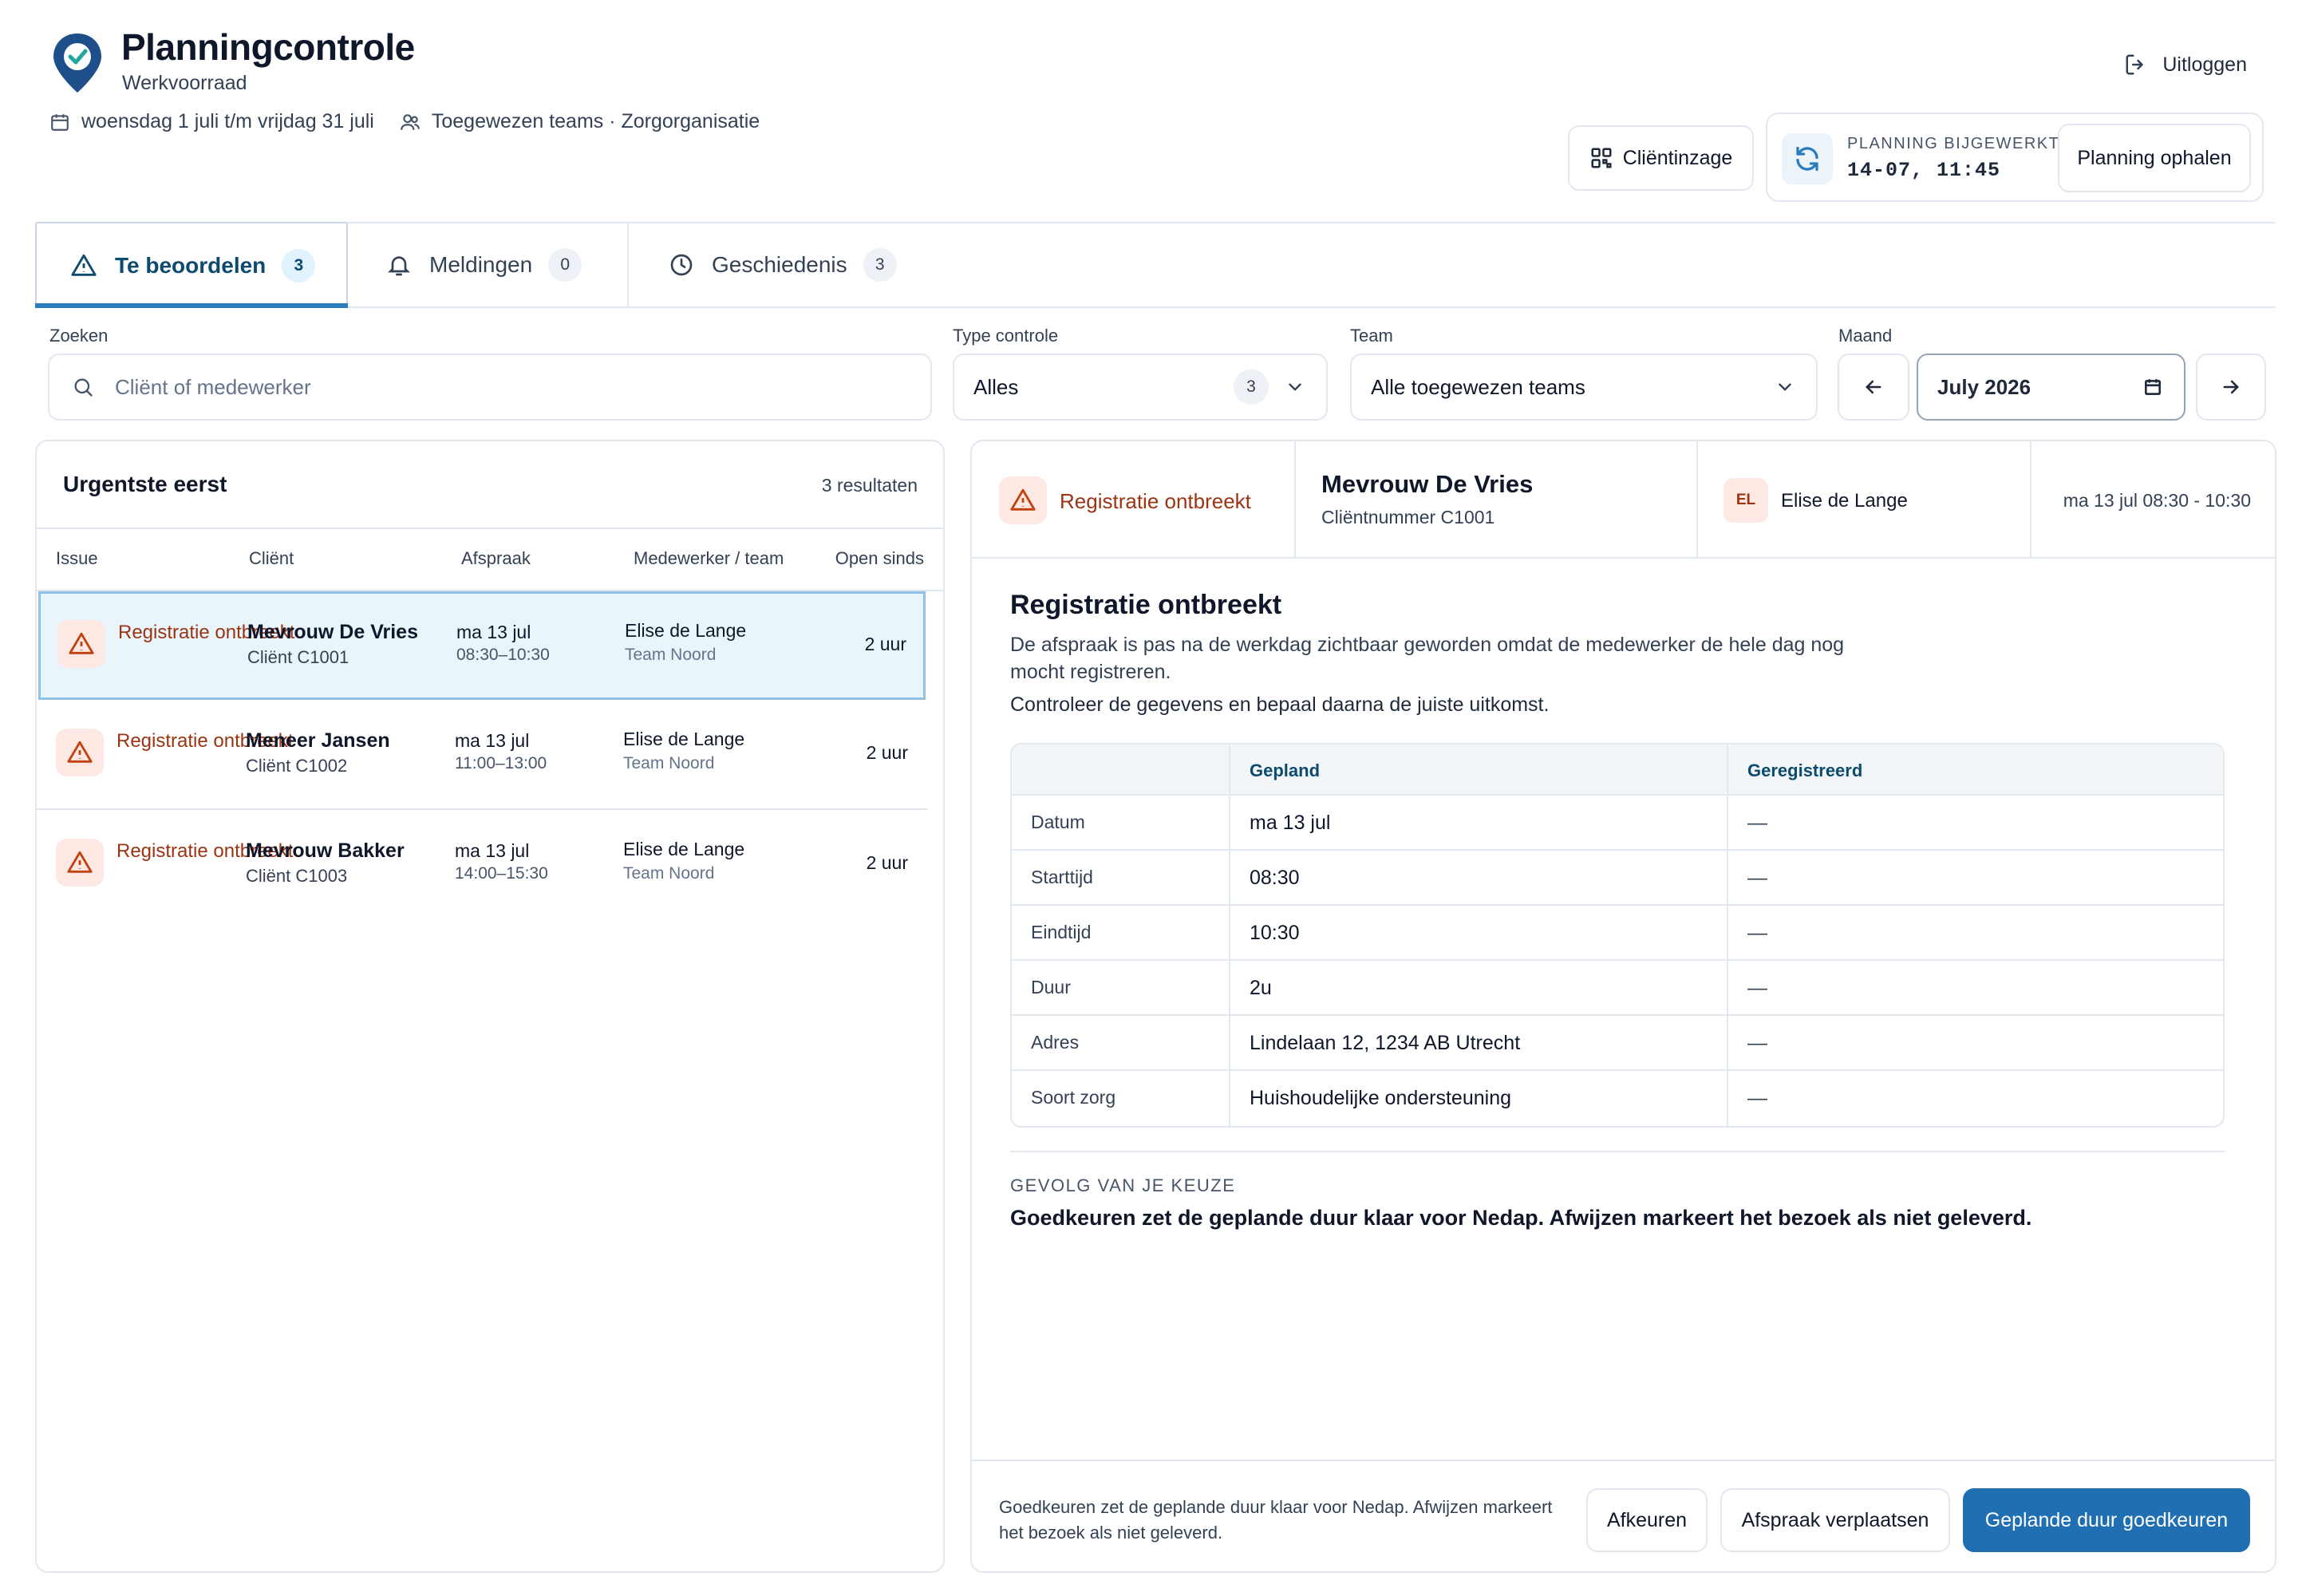 Image resolution: width=2298 pixels, height=1596 pixels. Describe the element at coordinates (77, 558) in the screenshot. I see `column-header-issue: Issue` at that location.